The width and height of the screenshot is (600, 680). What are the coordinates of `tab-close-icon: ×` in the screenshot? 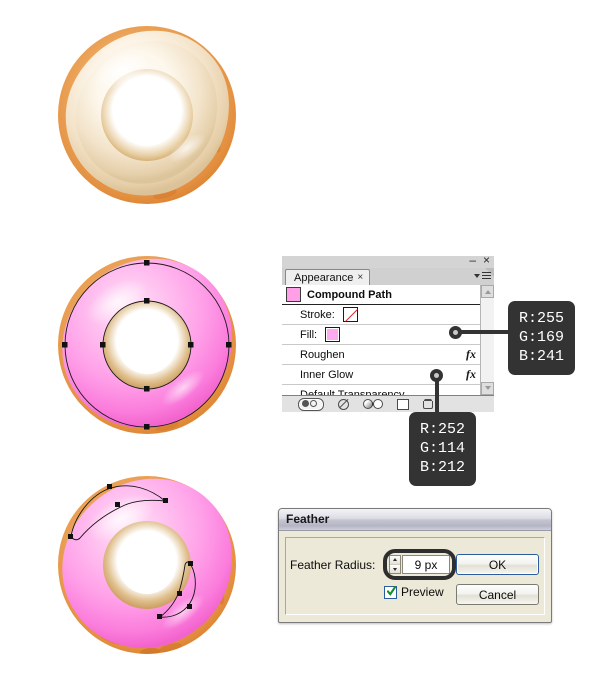 It's located at (360, 278).